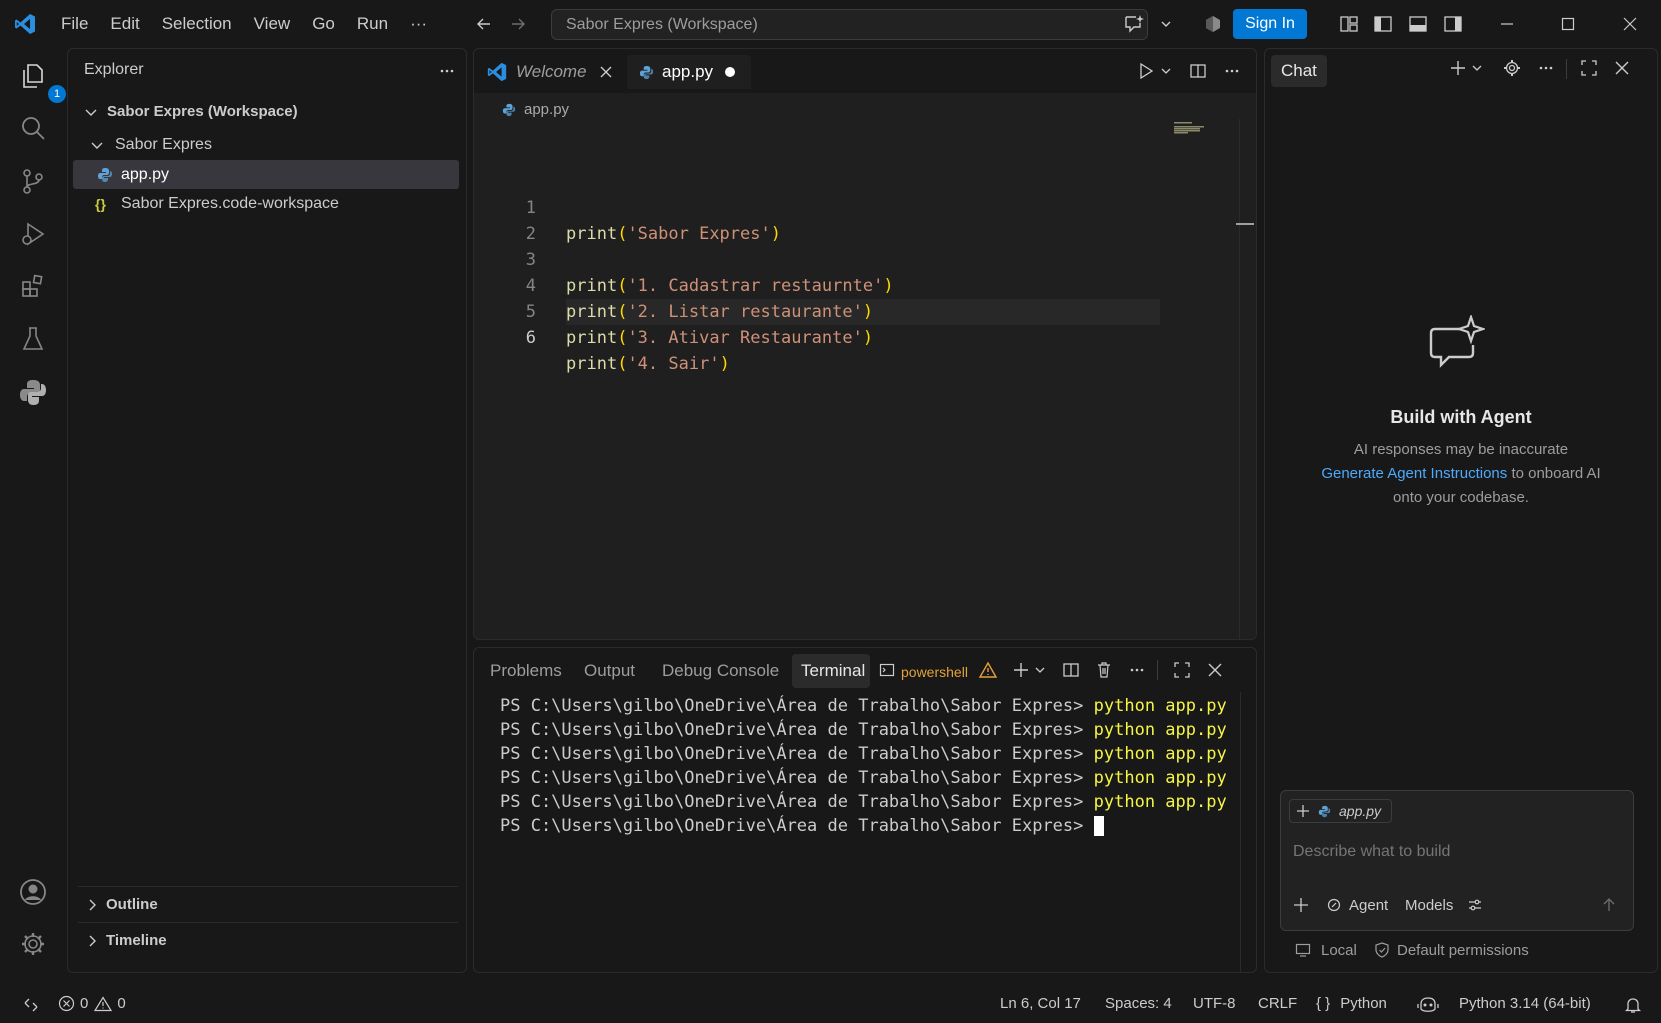  Describe the element at coordinates (824, 219) in the screenshot. I see `code-line: 2` at that location.